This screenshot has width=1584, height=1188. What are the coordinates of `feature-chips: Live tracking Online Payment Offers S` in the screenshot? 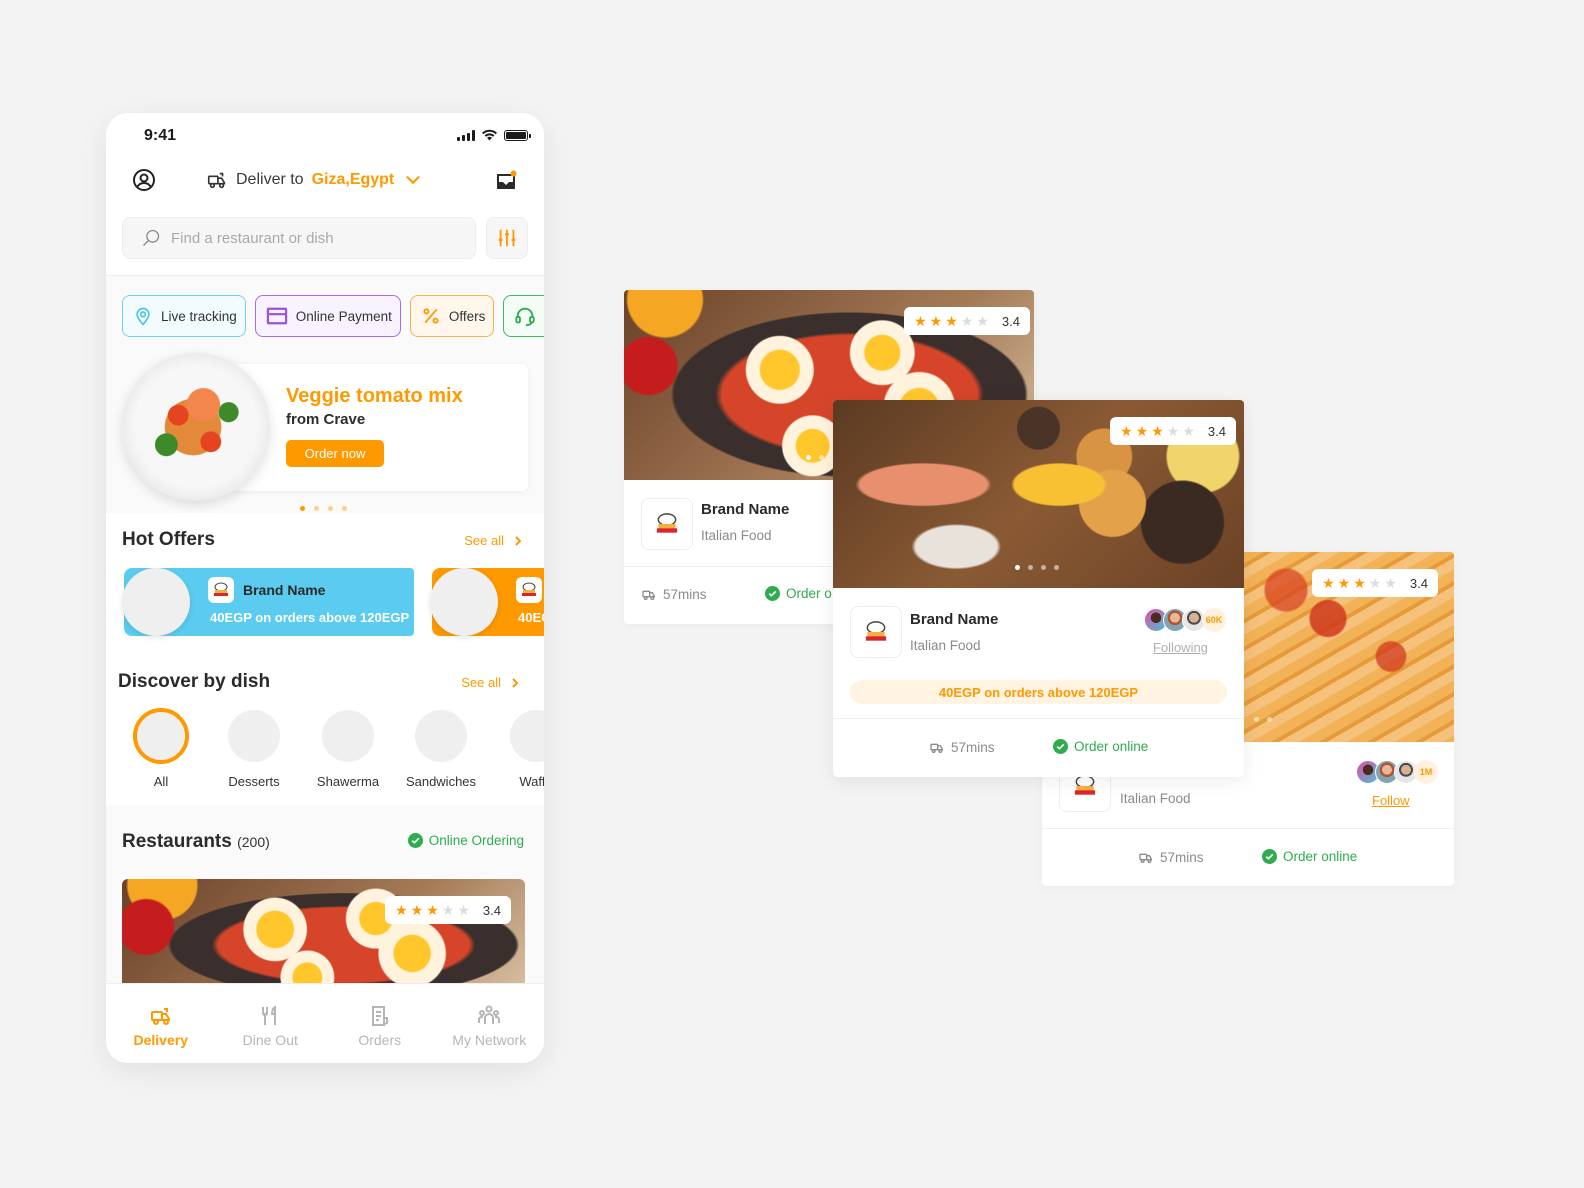 It's located at (333, 316).